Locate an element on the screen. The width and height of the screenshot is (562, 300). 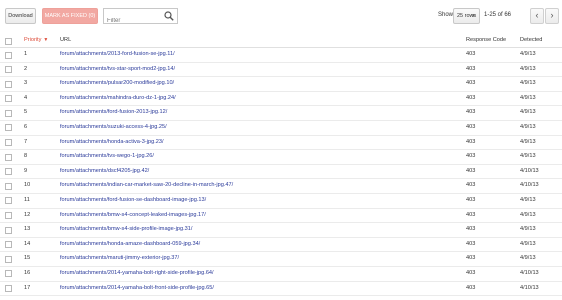
show-label: Show is located at coordinates (446, 15).